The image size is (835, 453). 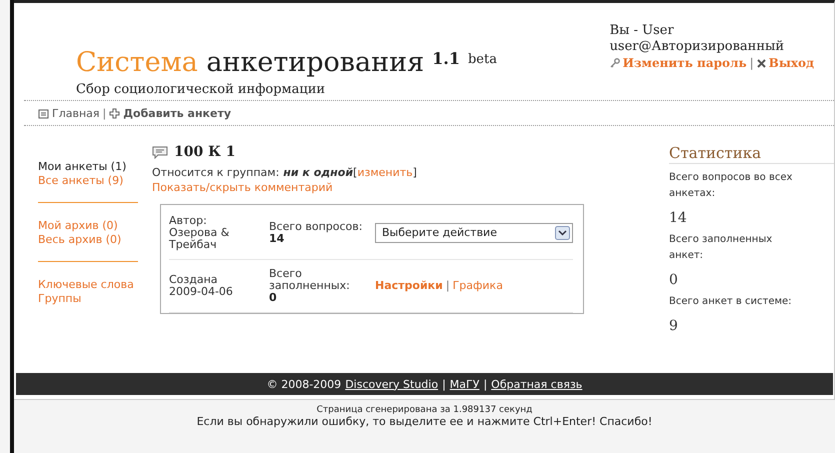 I want to click on settings-link: Настройки, so click(x=409, y=286).